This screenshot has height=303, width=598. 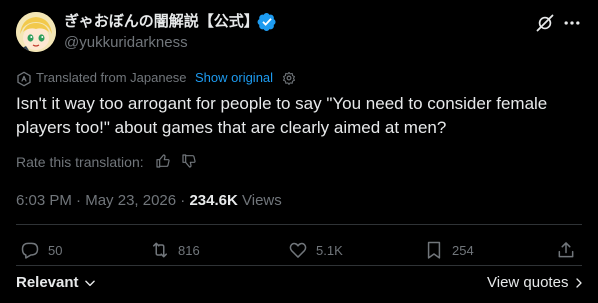 I want to click on repost-count: 816, so click(x=189, y=250).